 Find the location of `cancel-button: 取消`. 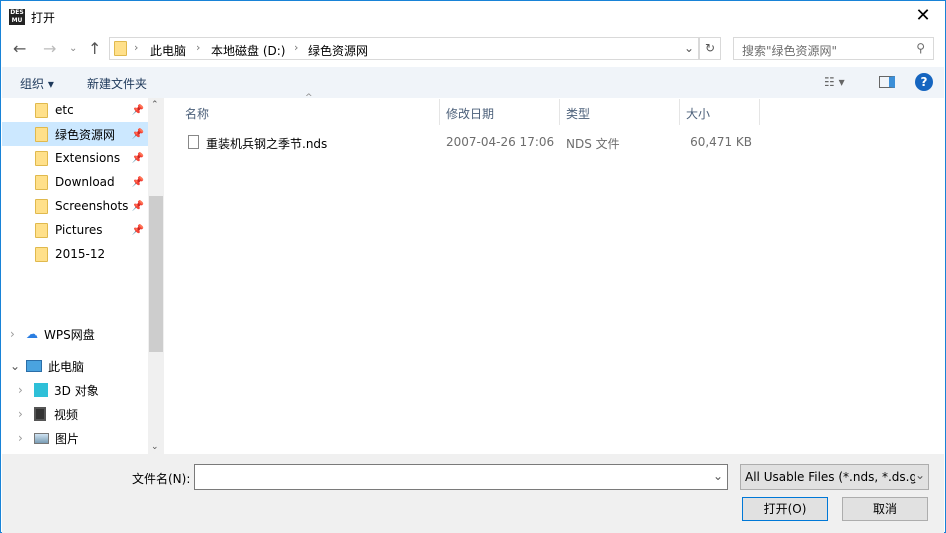

cancel-button: 取消 is located at coordinates (885, 509).